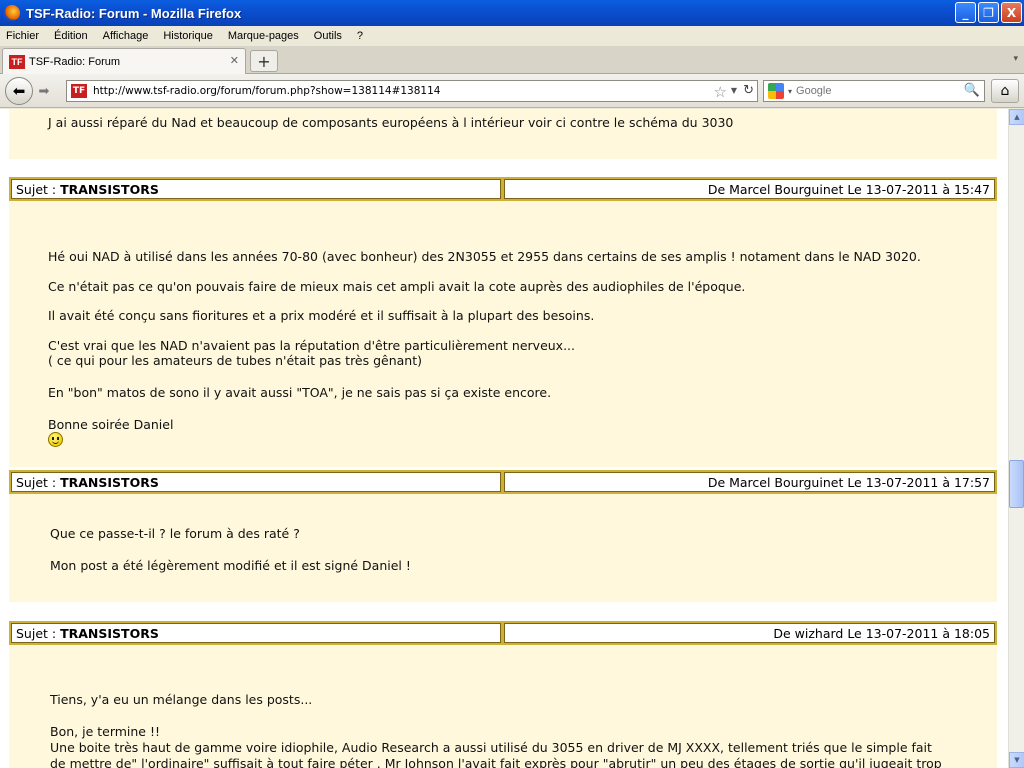  What do you see at coordinates (748, 90) in the screenshot?
I see `reload-icon: ↻` at bounding box center [748, 90].